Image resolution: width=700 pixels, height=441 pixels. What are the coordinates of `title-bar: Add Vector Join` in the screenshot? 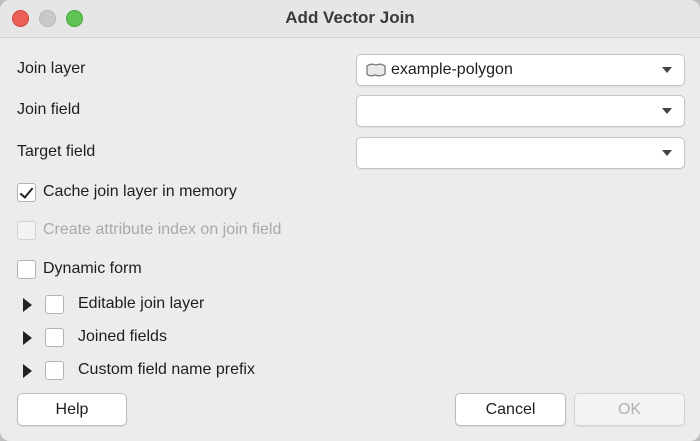 It's located at (350, 19).